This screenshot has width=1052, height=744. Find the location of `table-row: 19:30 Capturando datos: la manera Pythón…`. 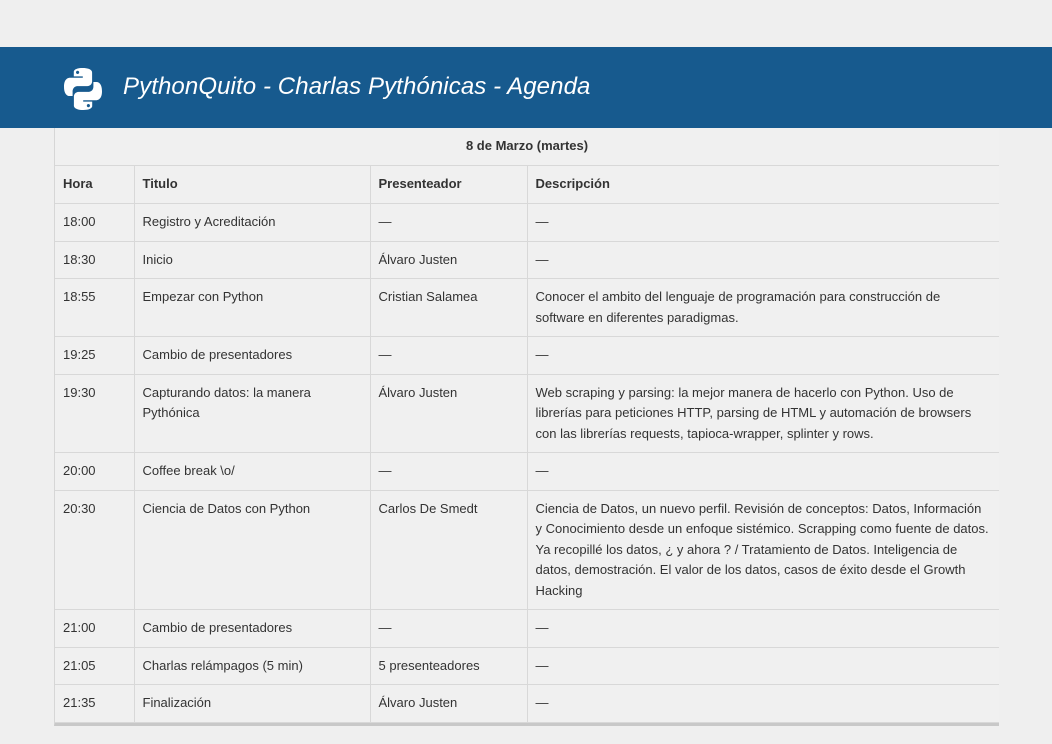

table-row: 19:30 Capturando datos: la manera Pythón… is located at coordinates (527, 413).